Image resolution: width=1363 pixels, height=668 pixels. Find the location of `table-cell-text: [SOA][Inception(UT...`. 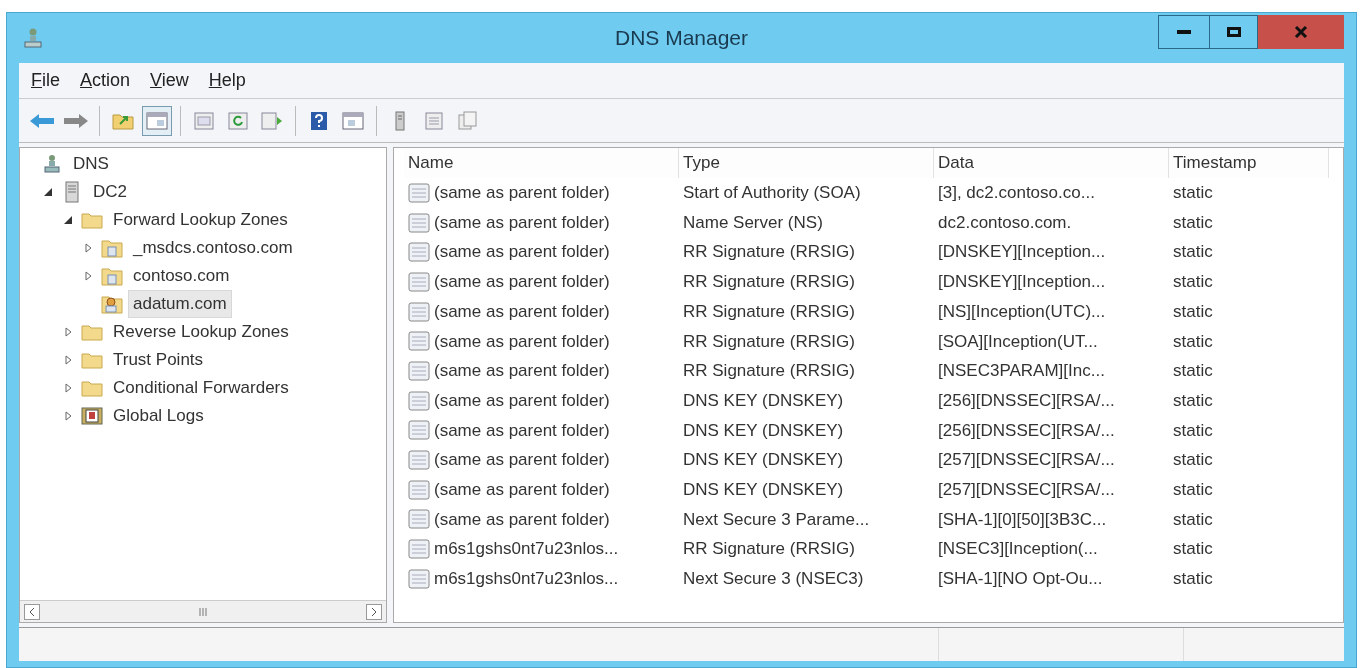

table-cell-text: [SOA][Inception(UT... is located at coordinates (1018, 341).